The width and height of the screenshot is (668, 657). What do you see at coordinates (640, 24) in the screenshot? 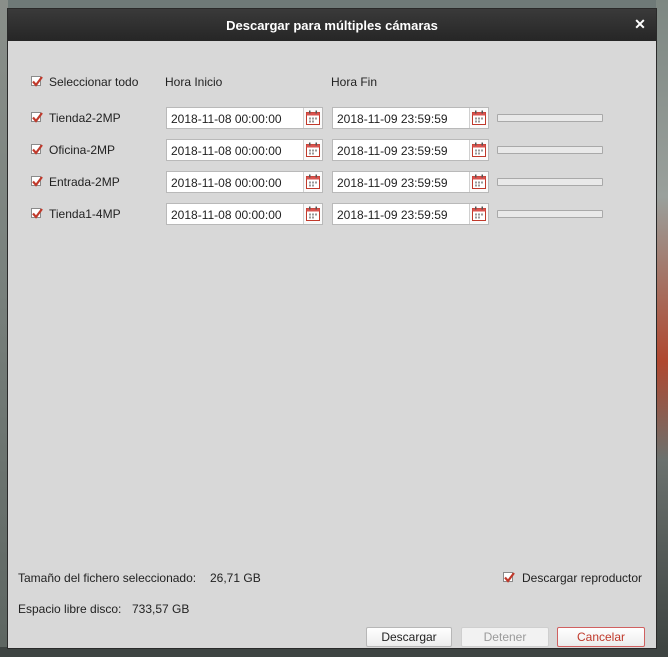
I see `close-icon: ✕` at bounding box center [640, 24].